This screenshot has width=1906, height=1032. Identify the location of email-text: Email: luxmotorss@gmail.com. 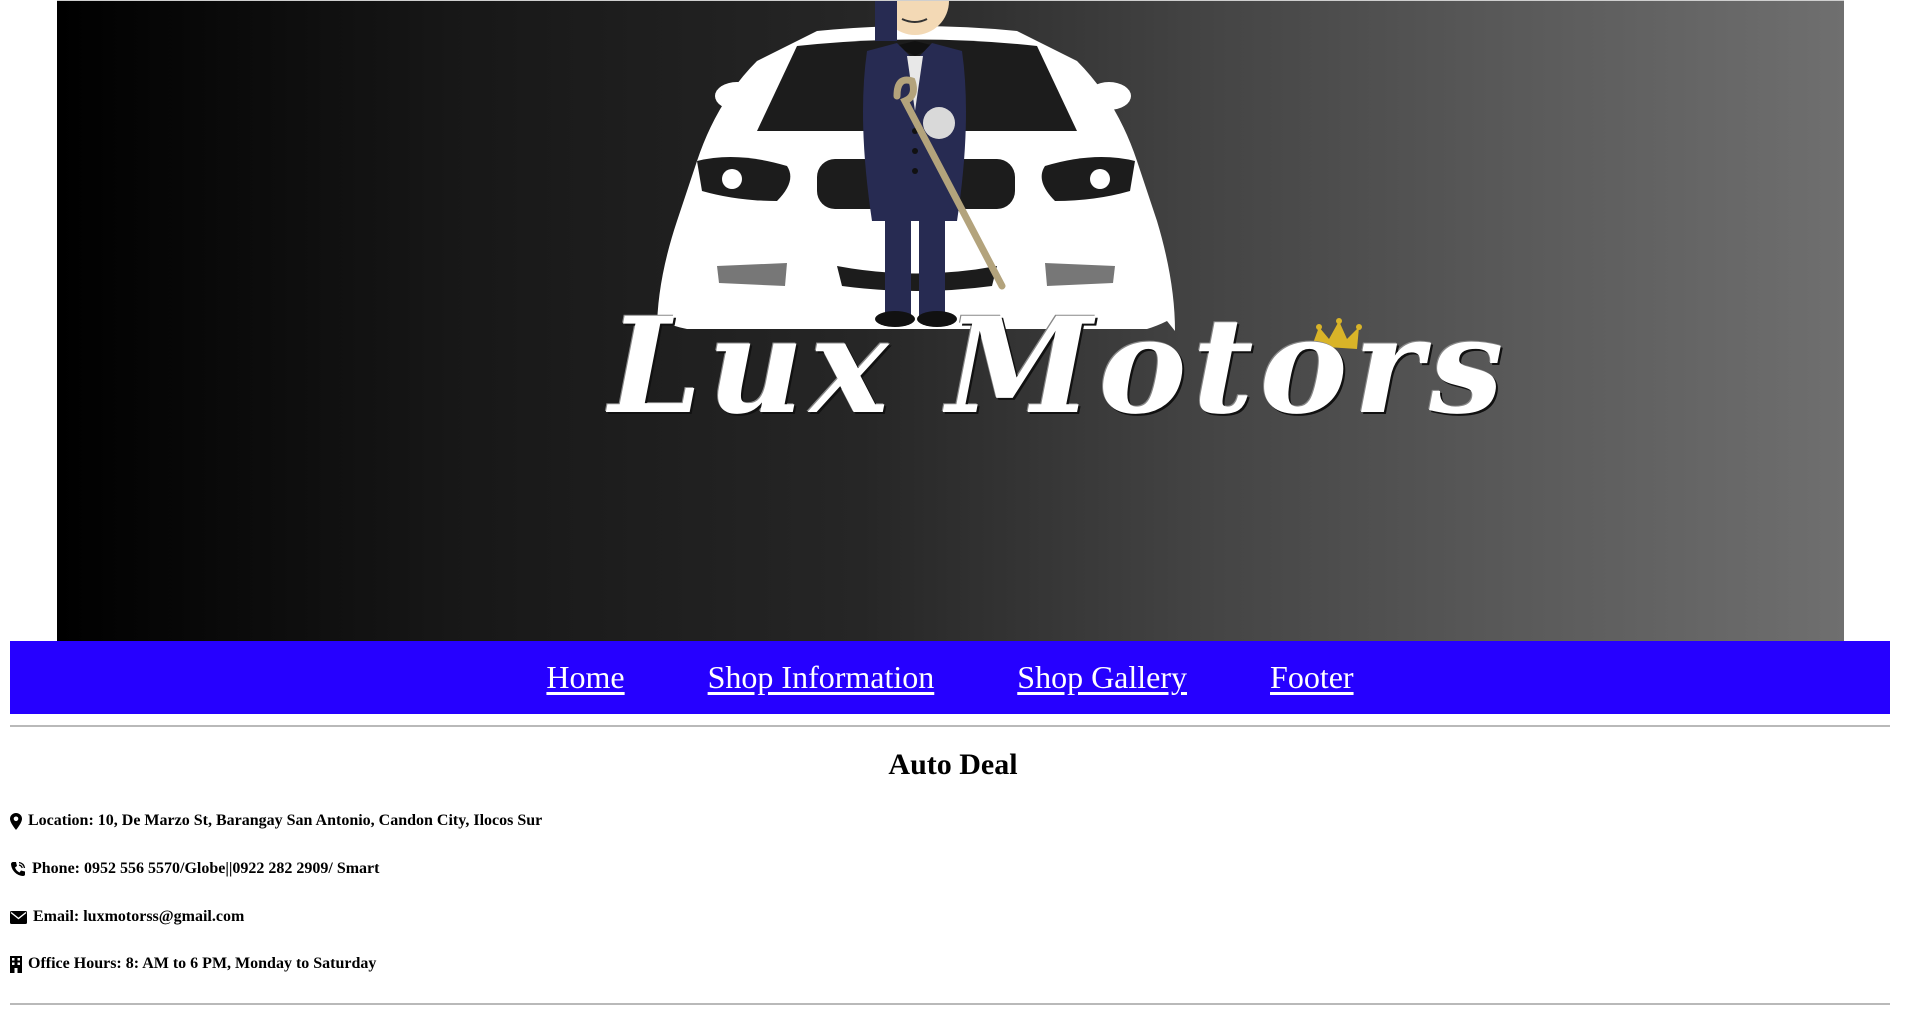
(139, 916).